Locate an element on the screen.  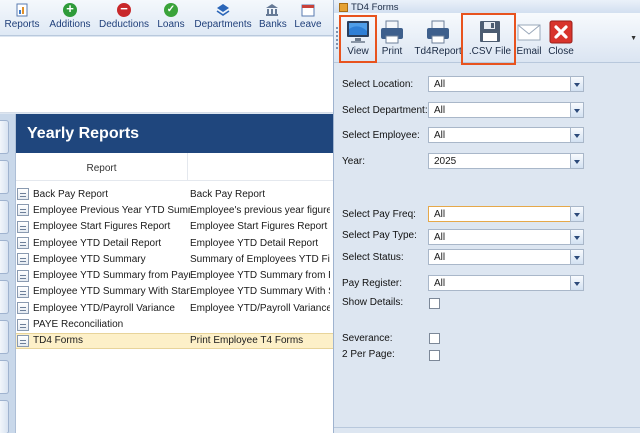
year-label: Year: is located at coordinates (353, 161).